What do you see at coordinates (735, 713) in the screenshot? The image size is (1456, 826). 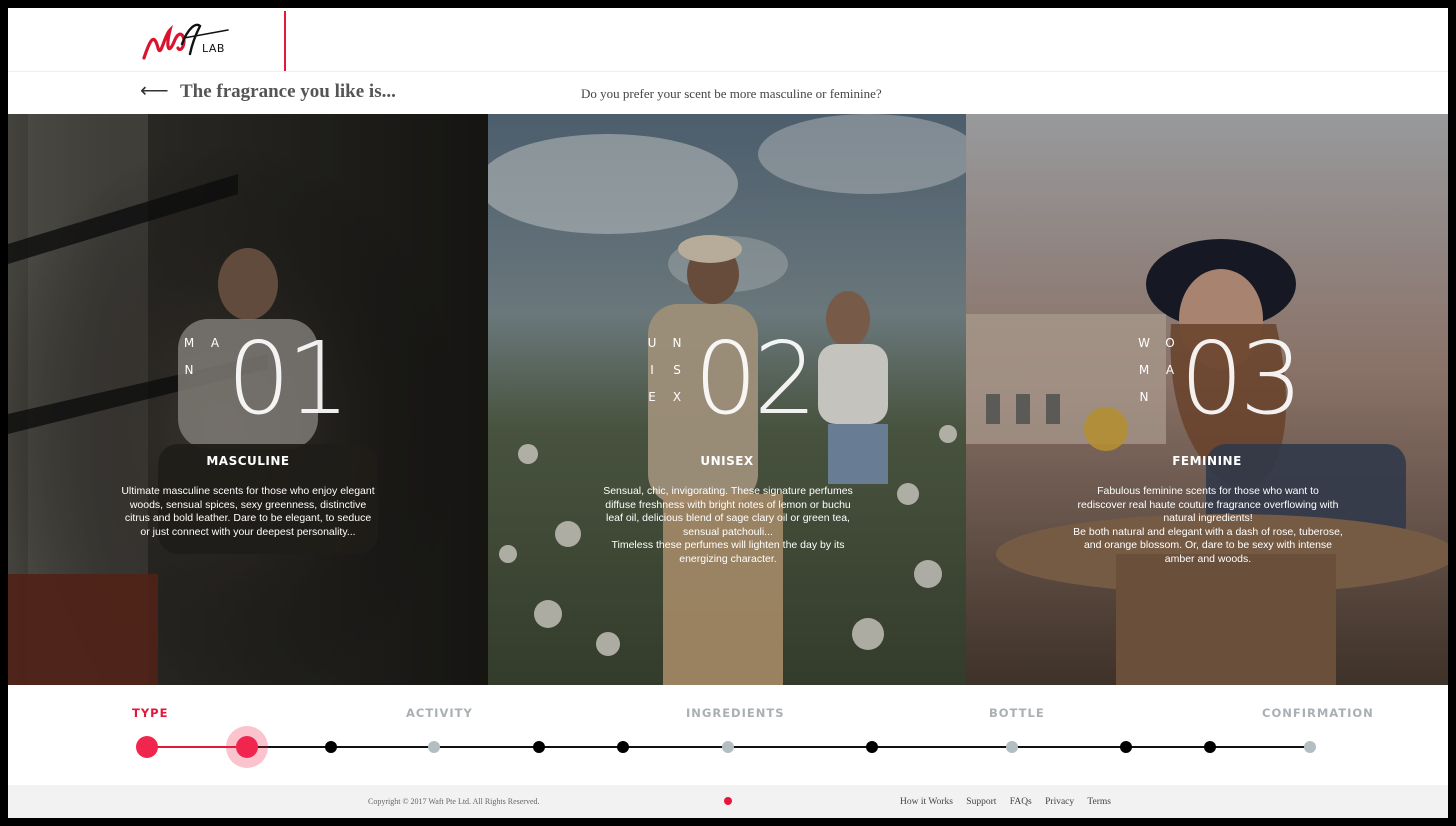 I see `step-ingredients: INGREDIENTS` at bounding box center [735, 713].